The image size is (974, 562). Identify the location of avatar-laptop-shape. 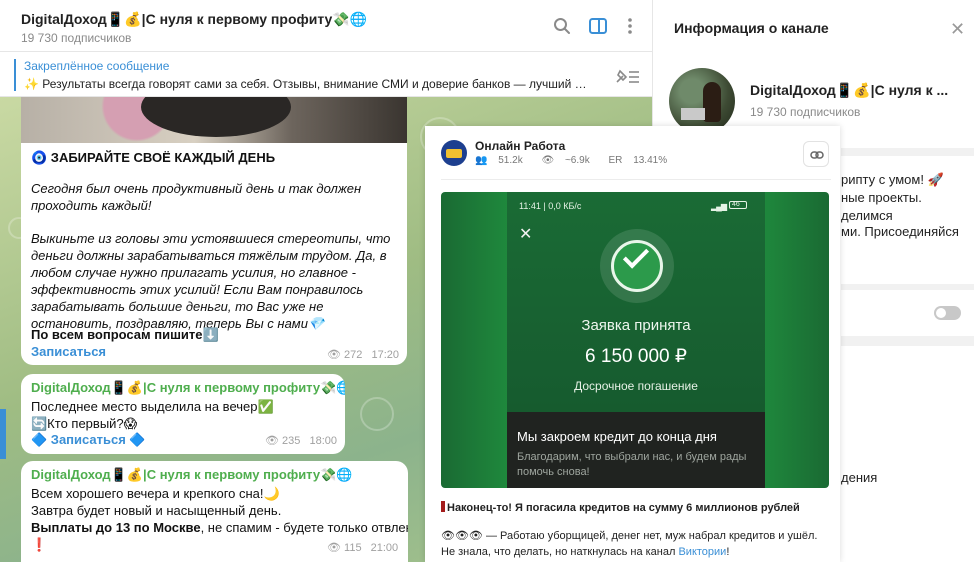
(693, 114).